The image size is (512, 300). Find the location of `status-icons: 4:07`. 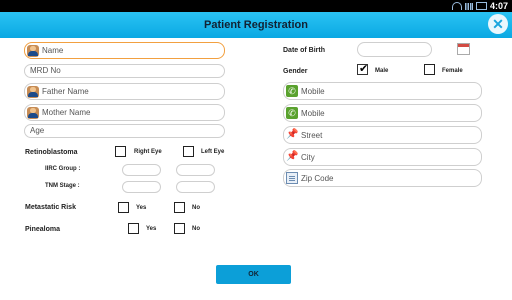

status-icons: 4:07 is located at coordinates (479, 6).